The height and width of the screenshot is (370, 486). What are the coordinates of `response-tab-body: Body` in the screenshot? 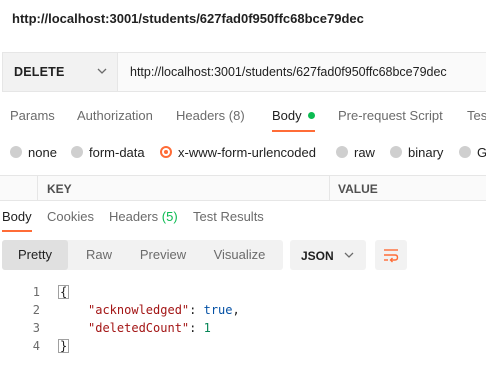 It's located at (17, 220).